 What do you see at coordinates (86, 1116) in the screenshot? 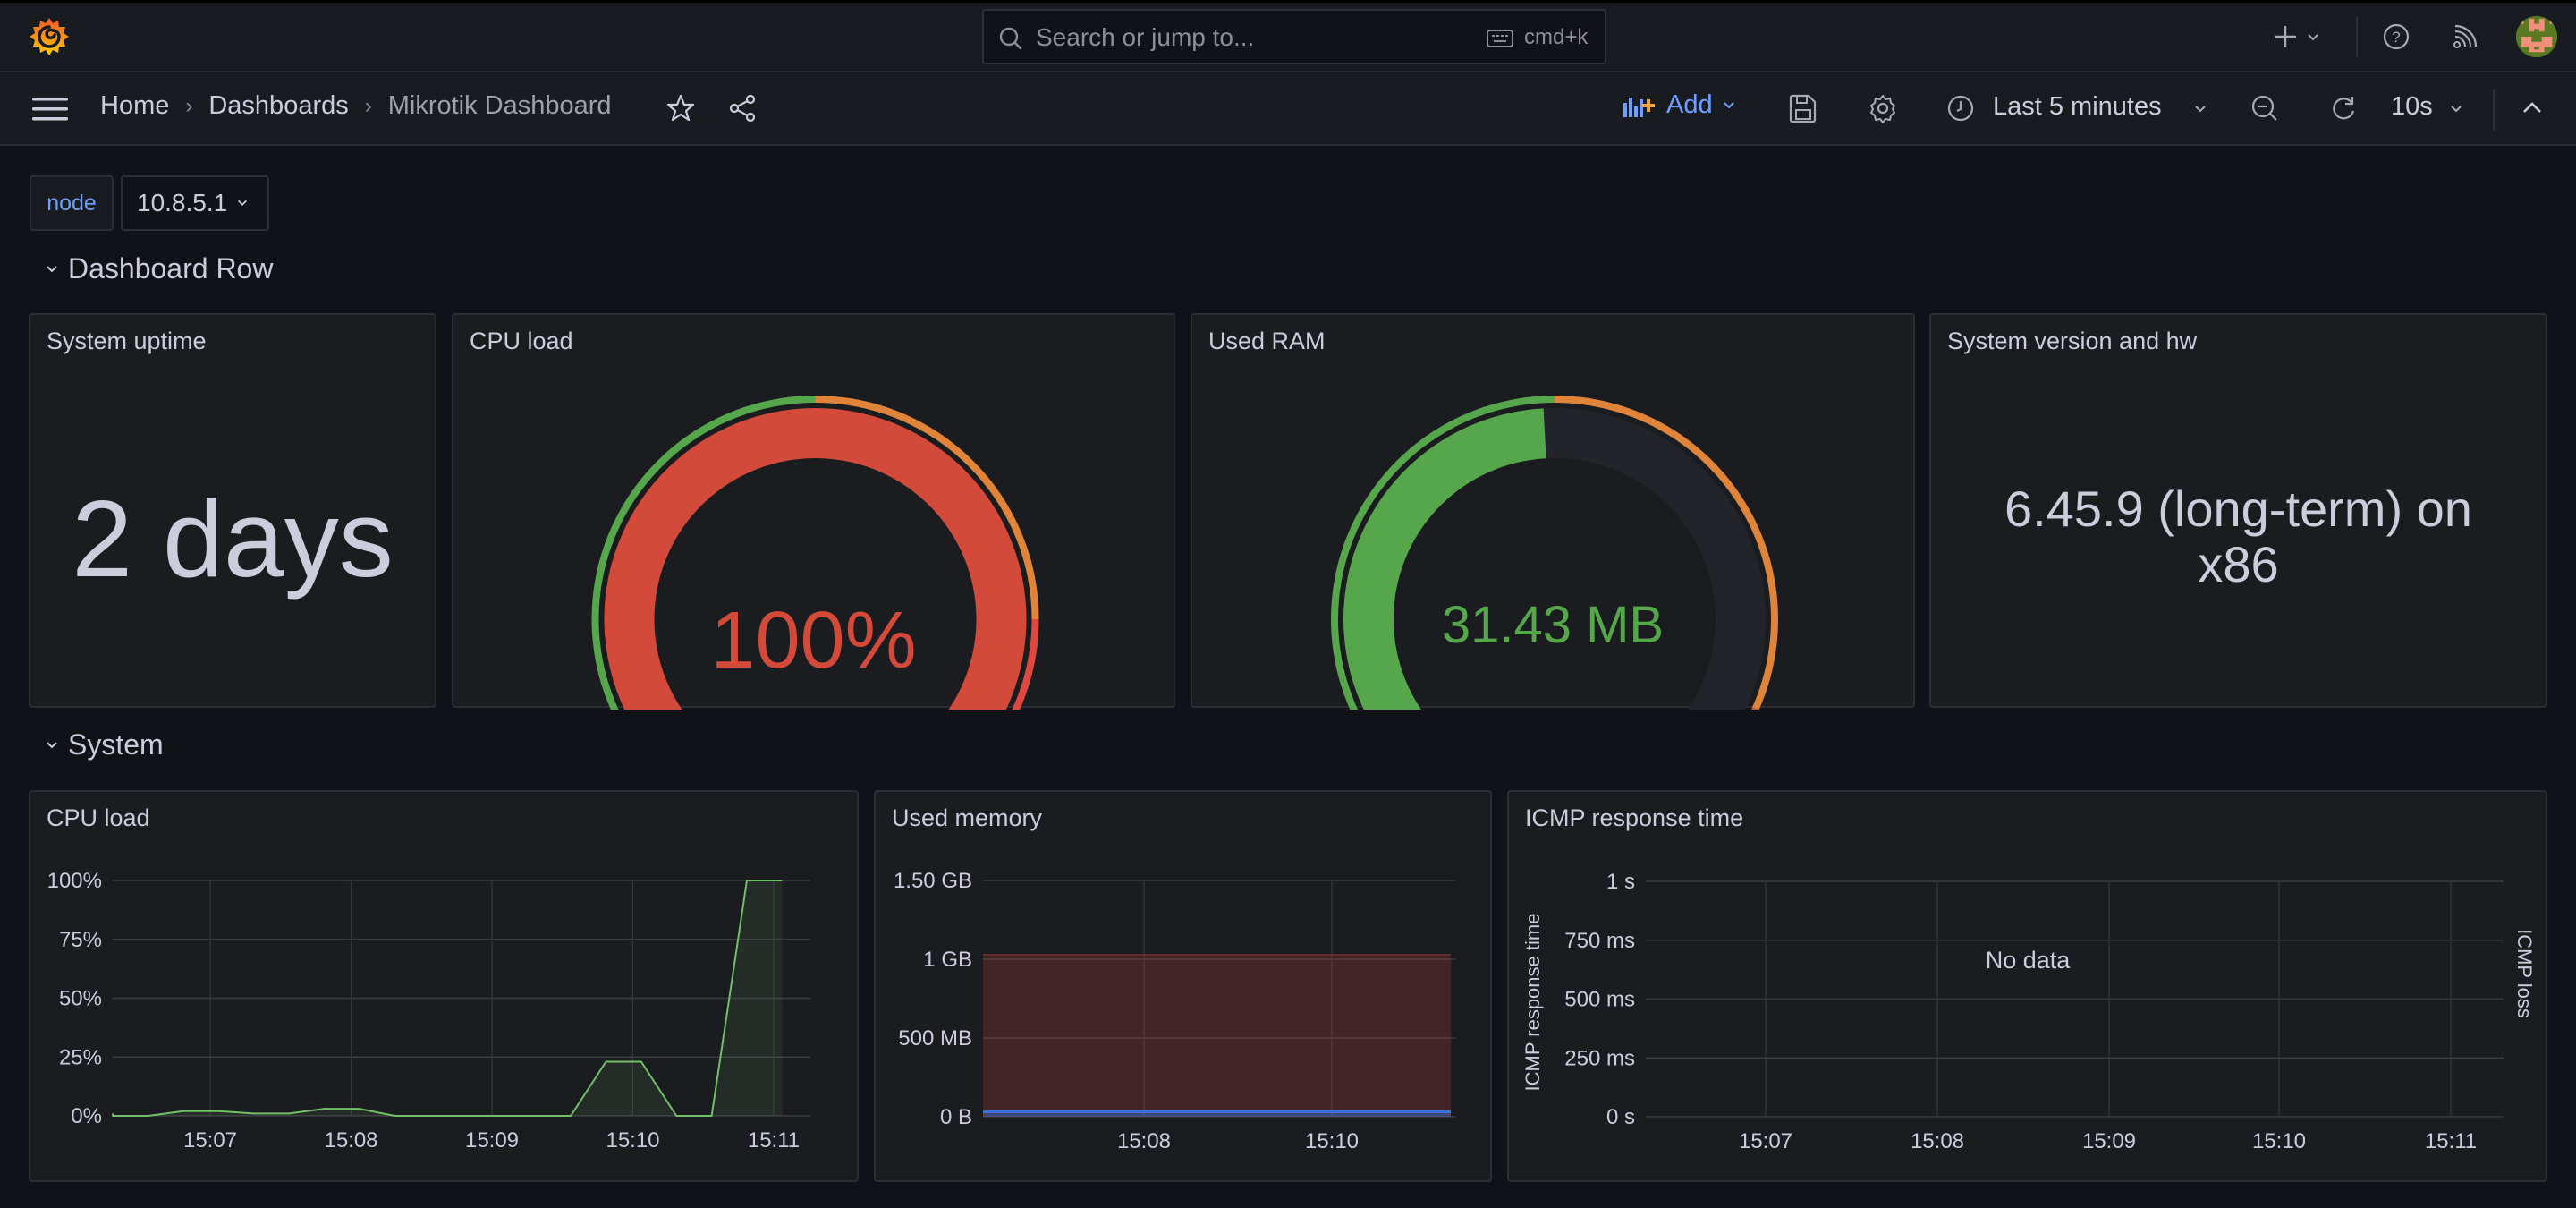
I see `y-tick-label: 0%` at bounding box center [86, 1116].